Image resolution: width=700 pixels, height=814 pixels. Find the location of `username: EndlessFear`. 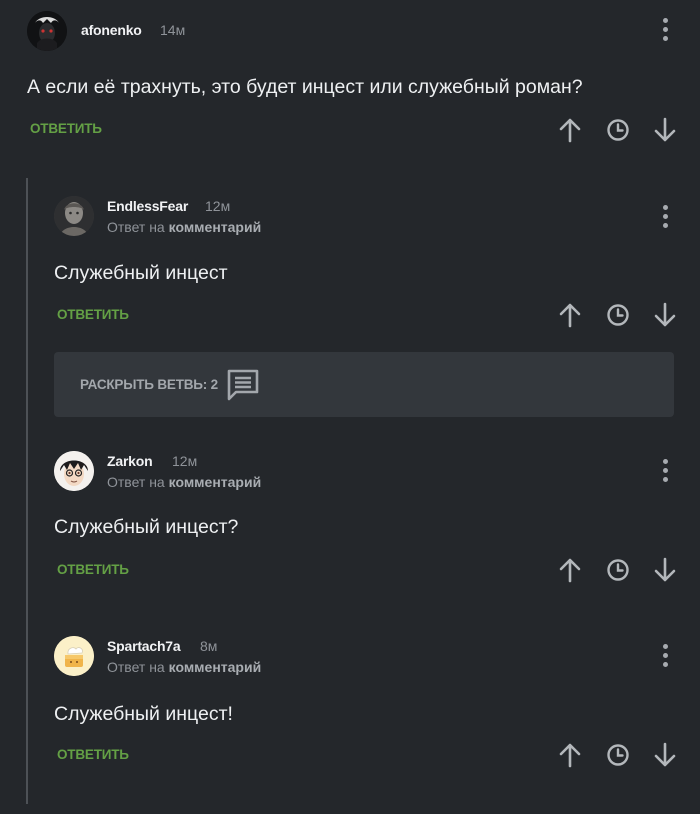

username: EndlessFear is located at coordinates (147, 206).